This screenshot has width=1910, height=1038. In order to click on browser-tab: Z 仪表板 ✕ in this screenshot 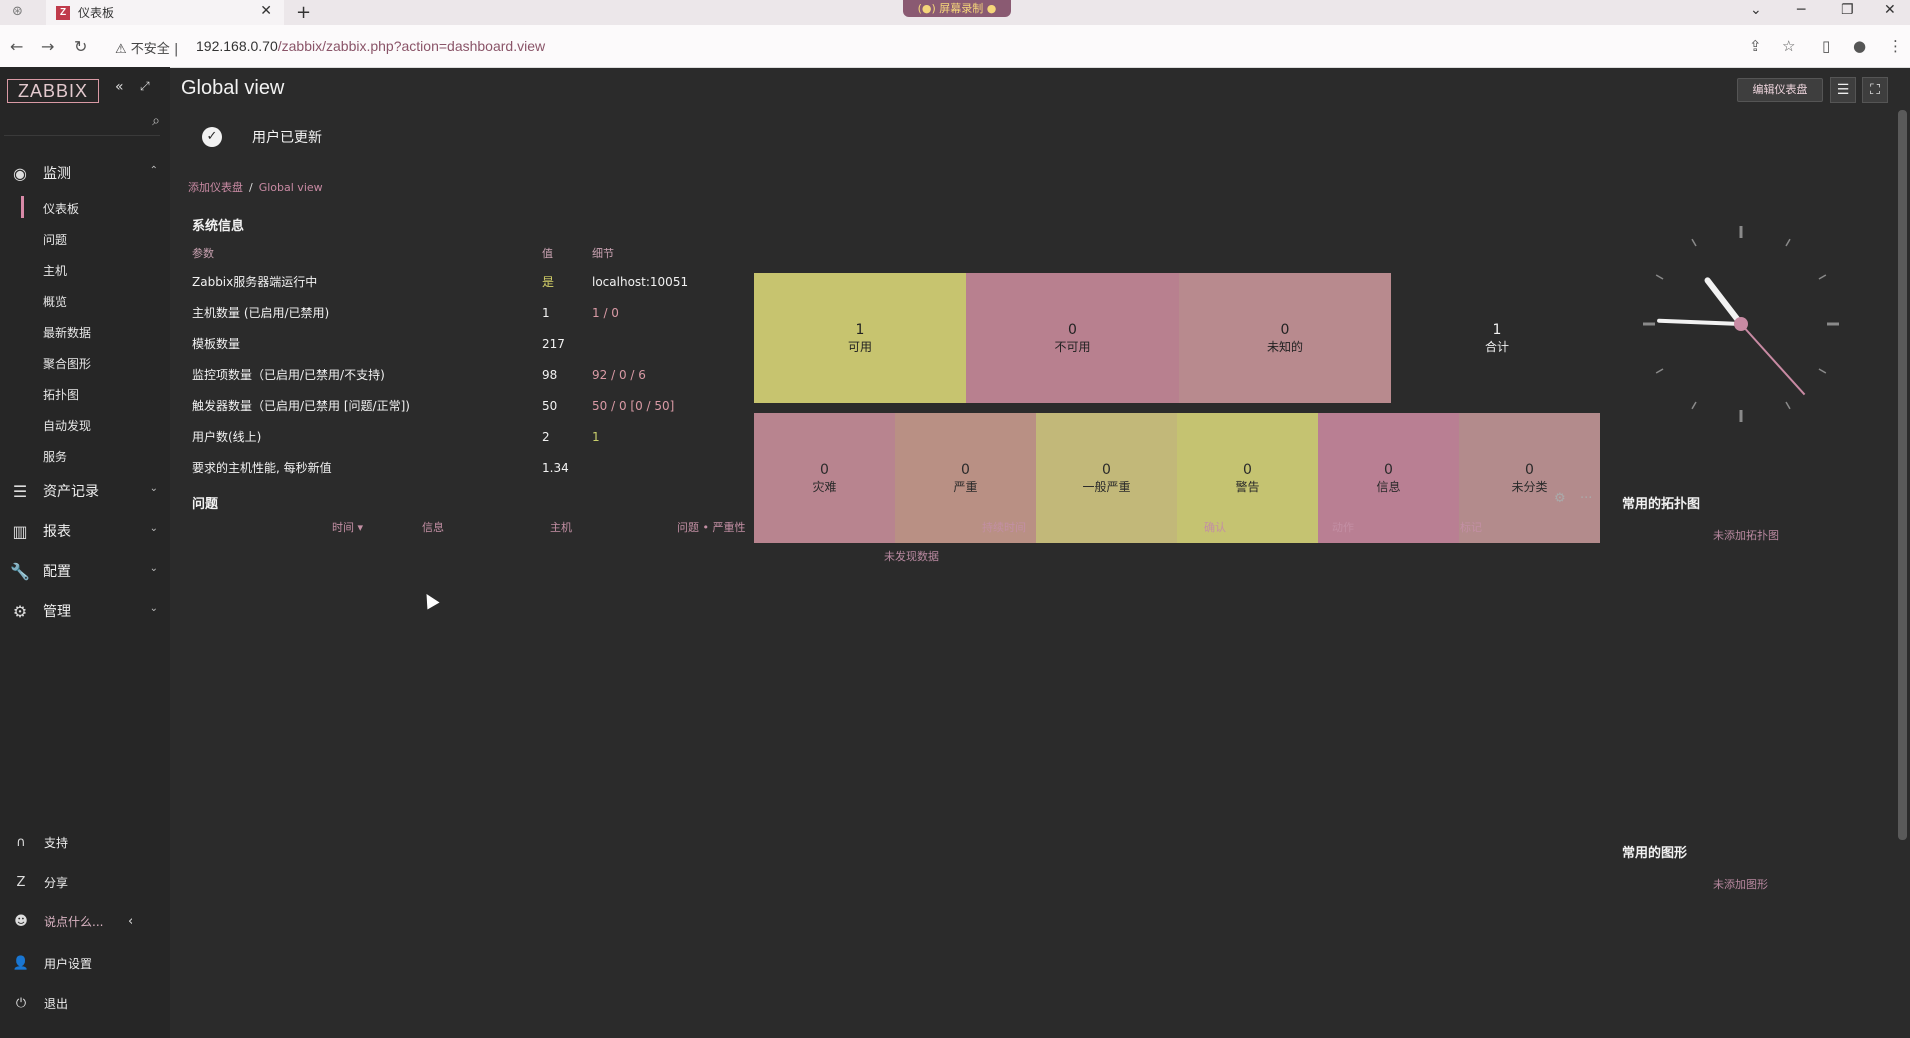, I will do `click(165, 12)`.